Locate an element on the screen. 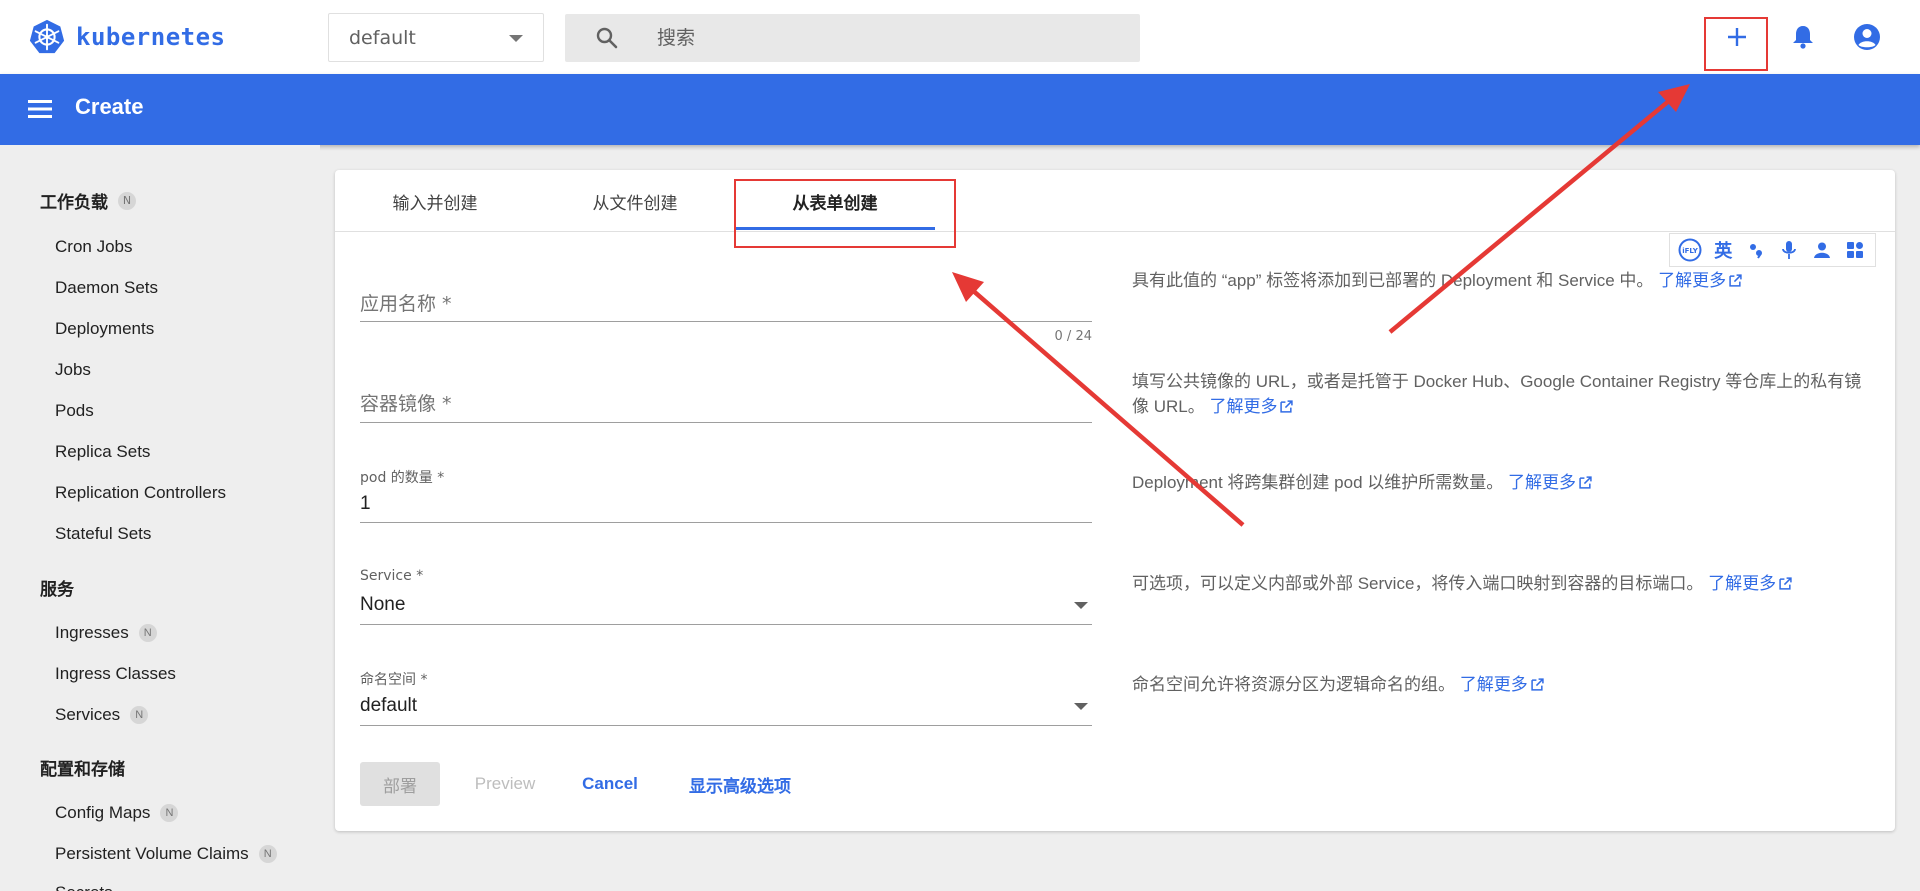  sidebar-item-replication-controllers: Replication Controllers is located at coordinates (140, 493).